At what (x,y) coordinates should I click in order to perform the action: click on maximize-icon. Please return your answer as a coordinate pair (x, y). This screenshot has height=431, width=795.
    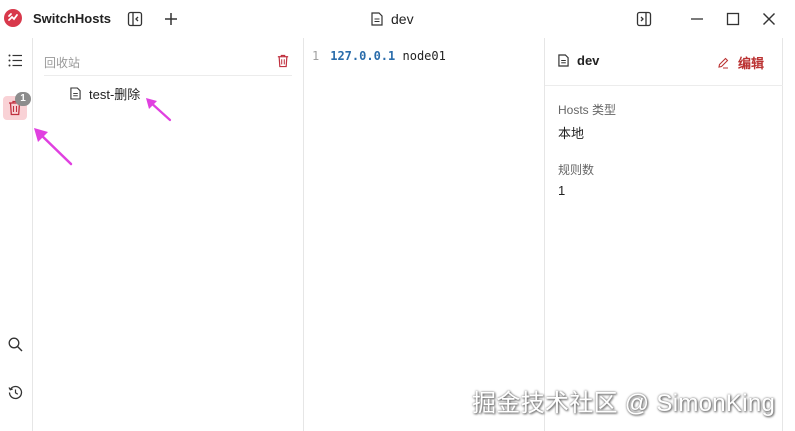
    Looking at the image, I should click on (733, 19).